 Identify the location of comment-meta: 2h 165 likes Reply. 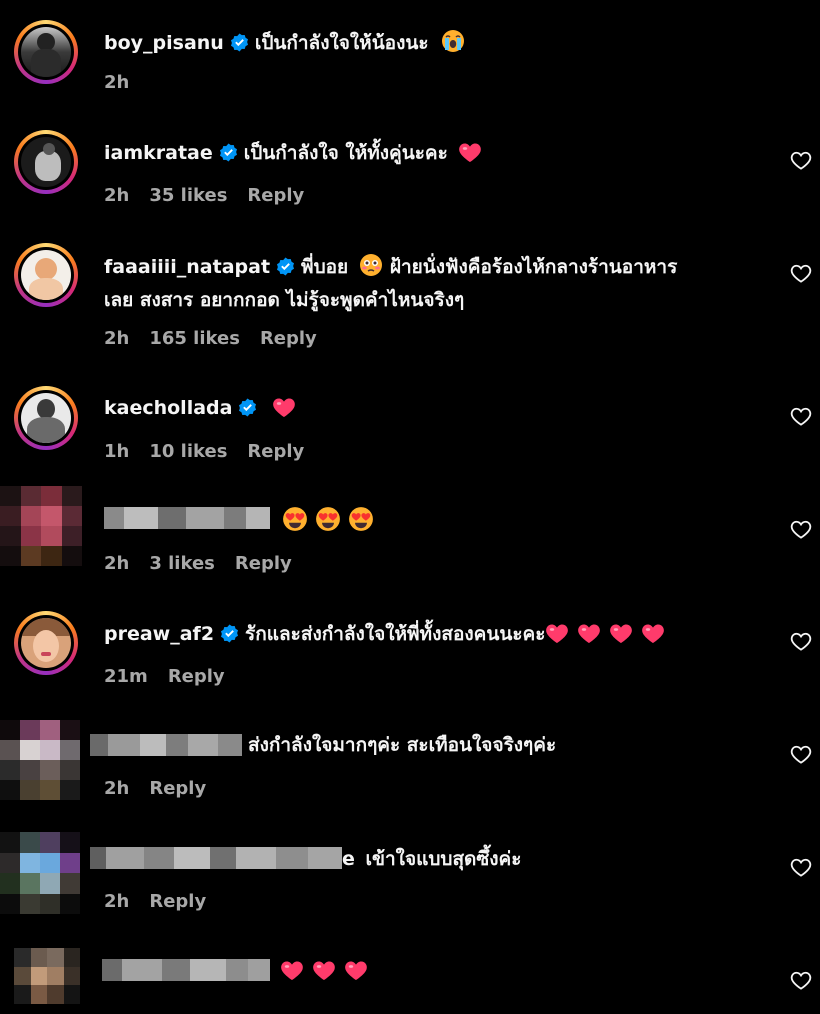
(220, 338).